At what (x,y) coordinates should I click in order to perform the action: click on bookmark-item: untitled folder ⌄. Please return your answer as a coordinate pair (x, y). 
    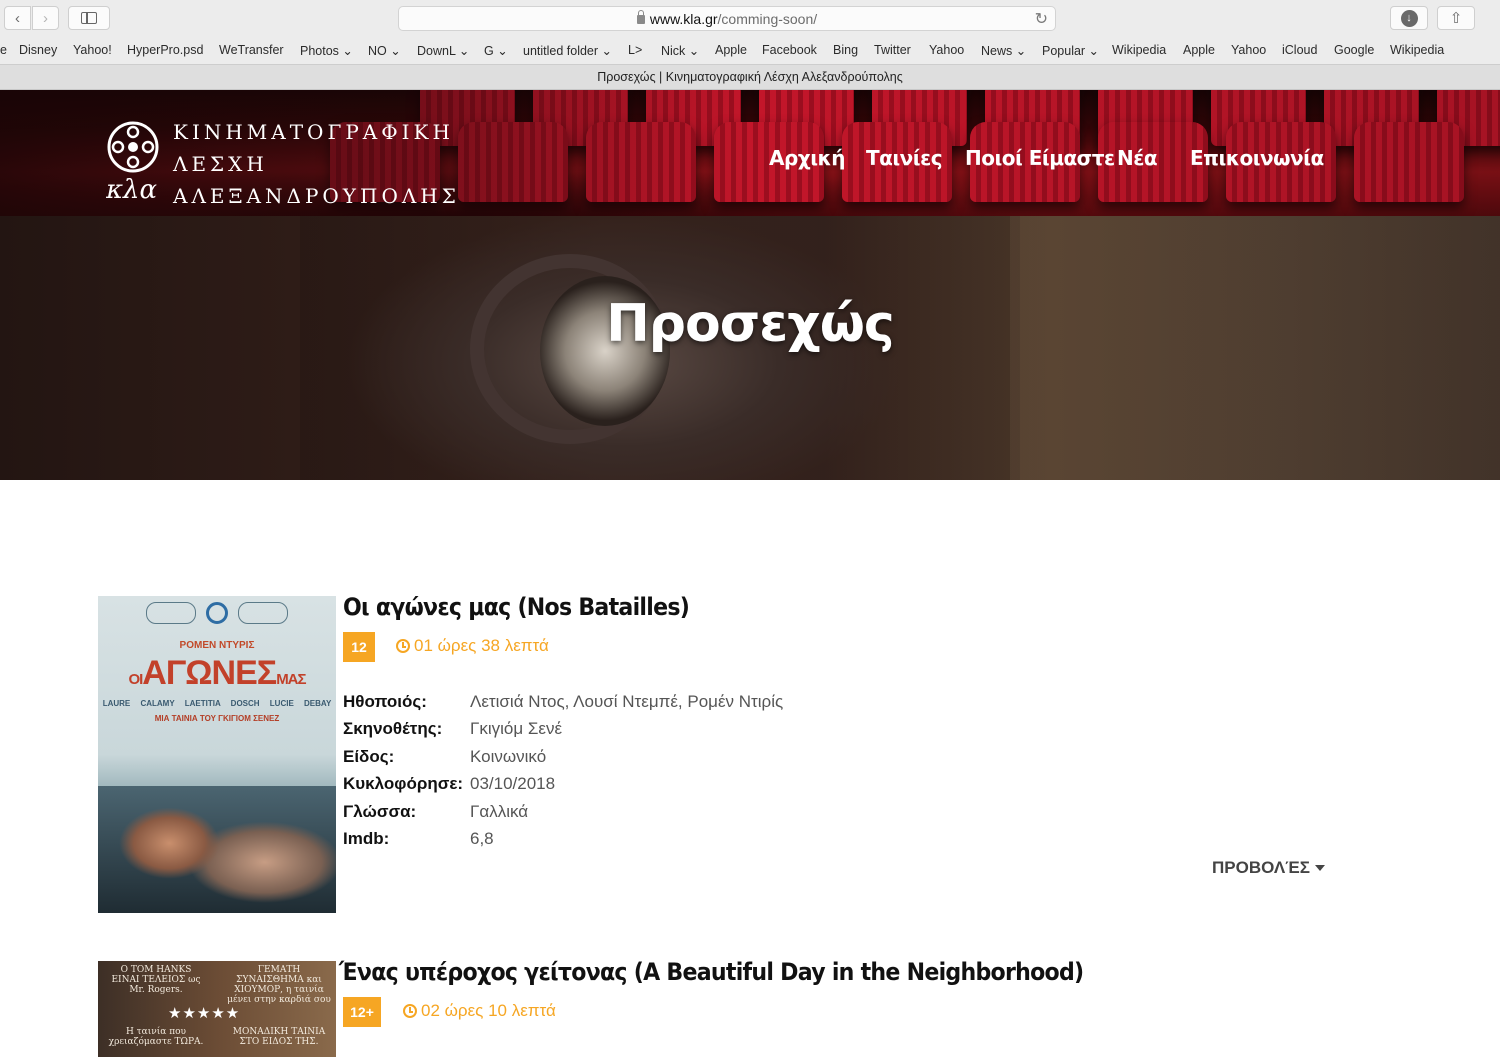
    Looking at the image, I should click on (567, 50).